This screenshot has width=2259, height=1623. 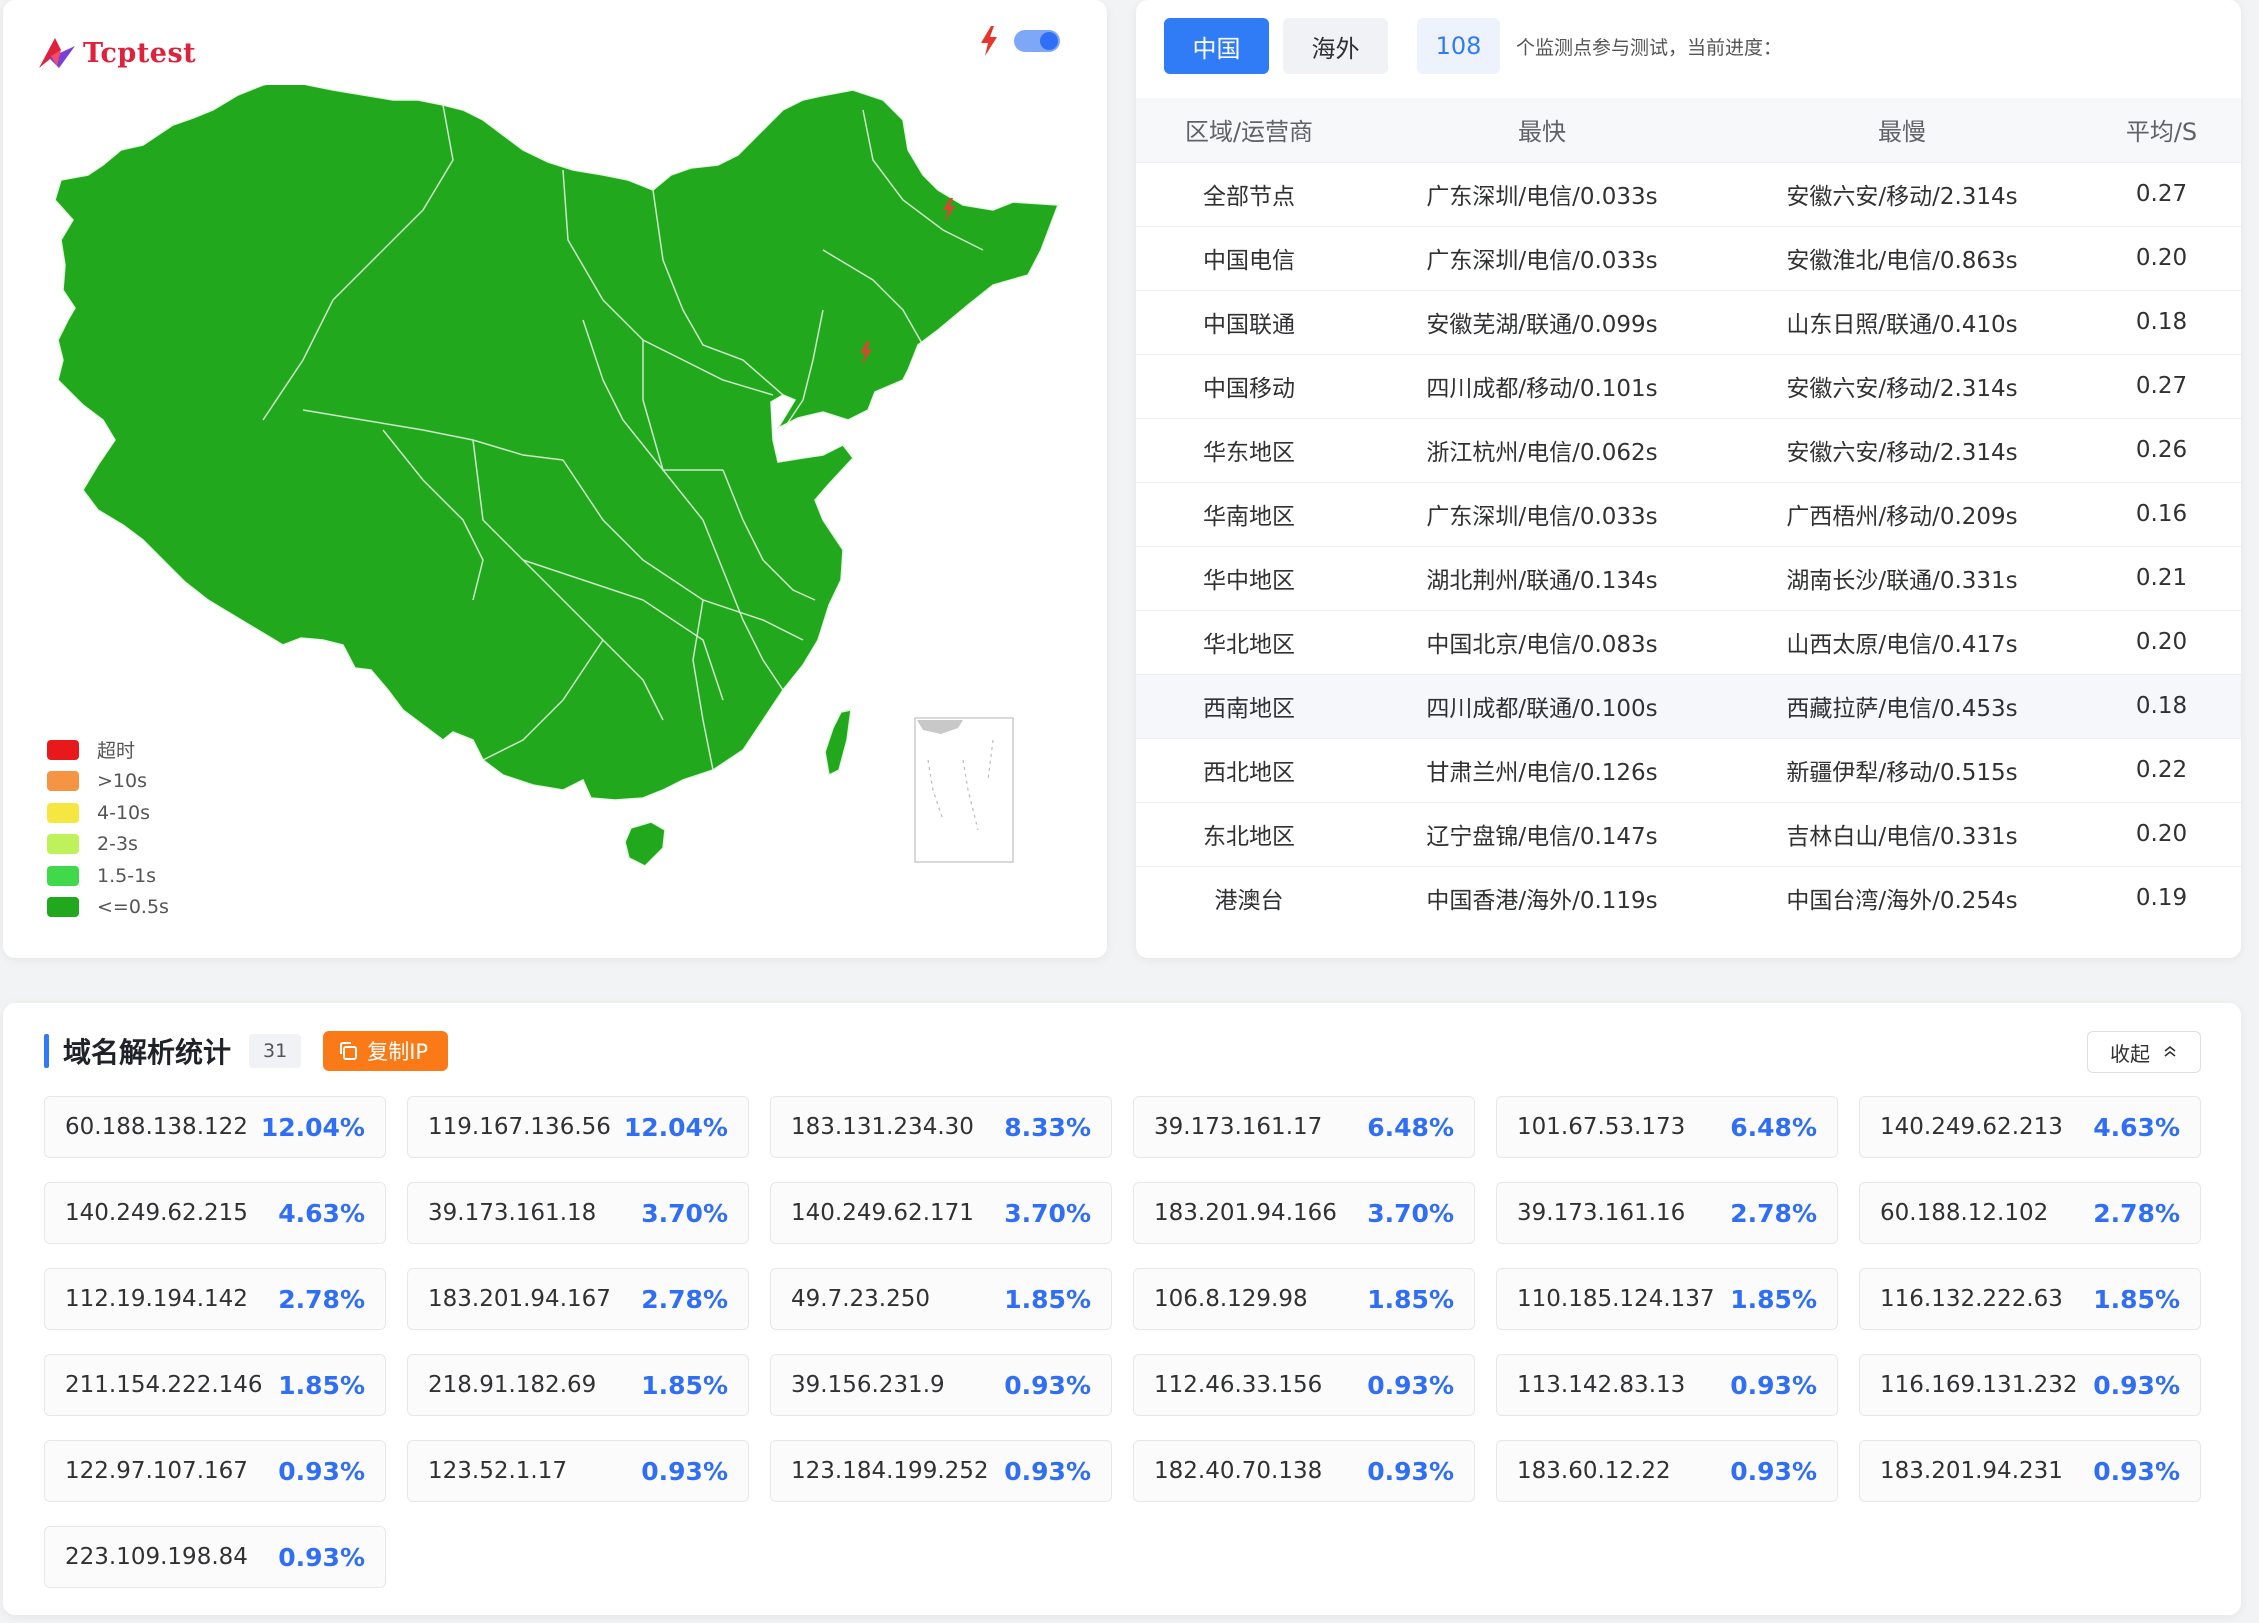 What do you see at coordinates (838, 743) in the screenshot?
I see `taiwan-region` at bounding box center [838, 743].